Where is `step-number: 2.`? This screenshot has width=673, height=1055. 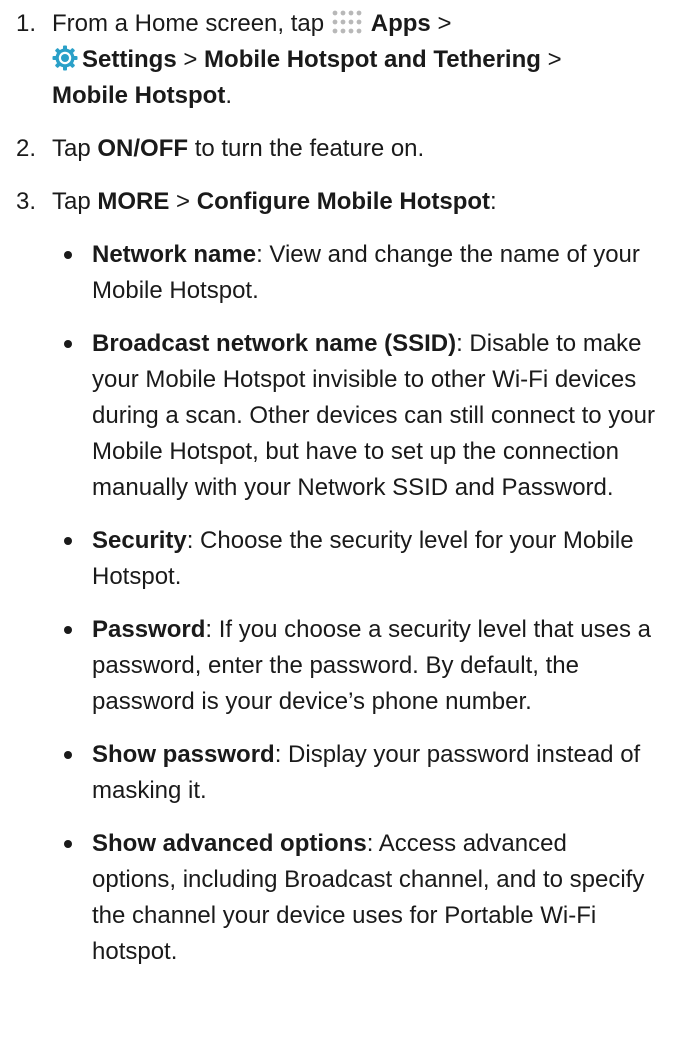 step-number: 2. is located at coordinates (26, 148).